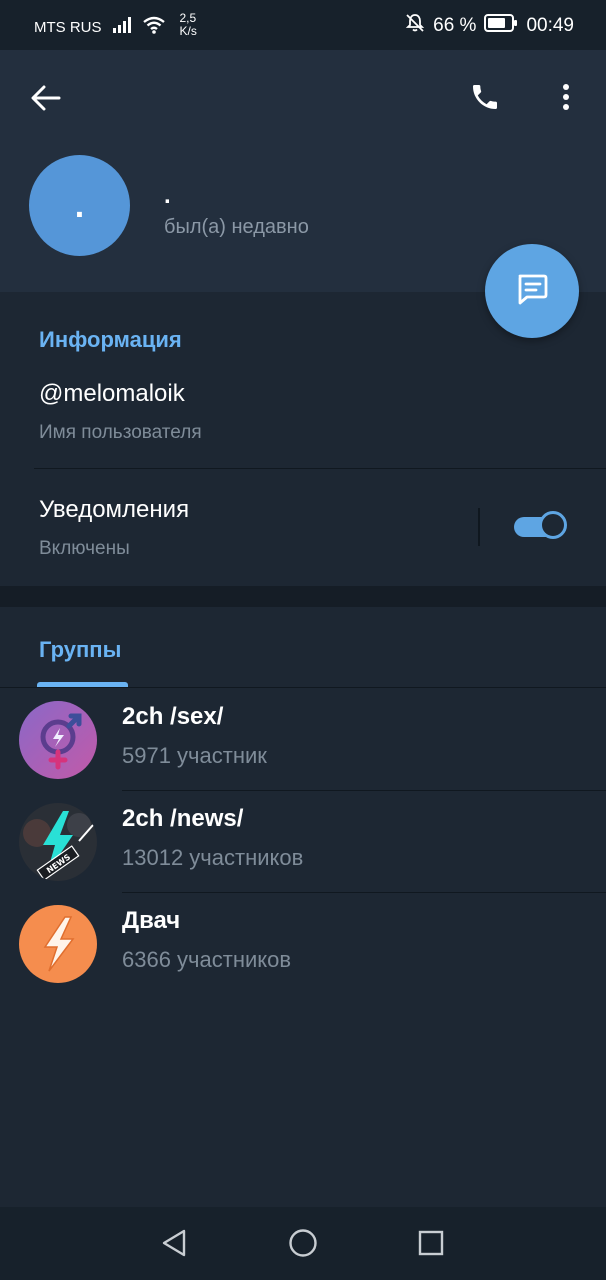 The image size is (606, 1280). I want to click on more-menu-button, so click(566, 99).